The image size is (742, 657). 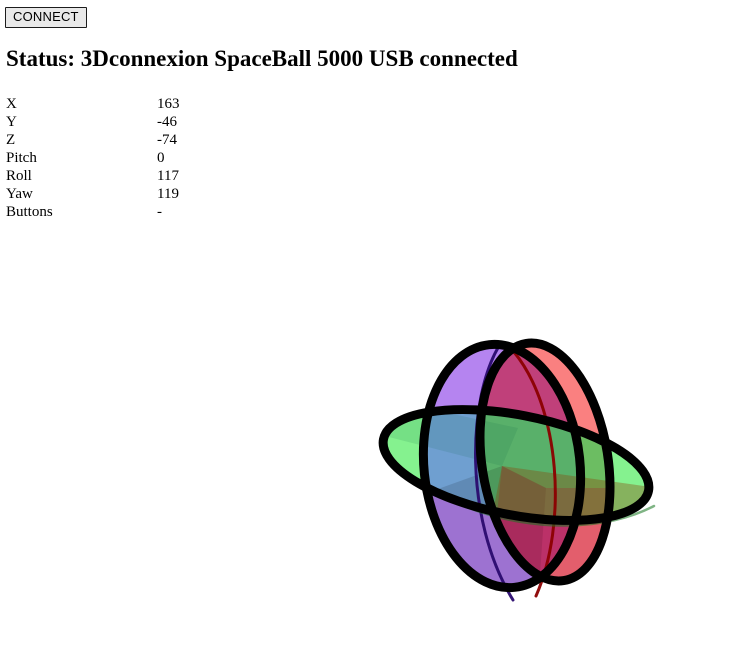 I want to click on telemetry-value-roll: 117, so click(x=168, y=176).